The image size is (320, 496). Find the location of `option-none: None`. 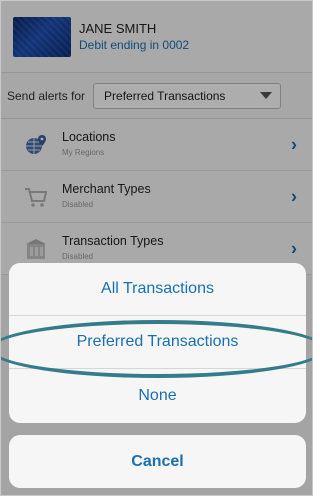

option-none: None is located at coordinates (157, 395).